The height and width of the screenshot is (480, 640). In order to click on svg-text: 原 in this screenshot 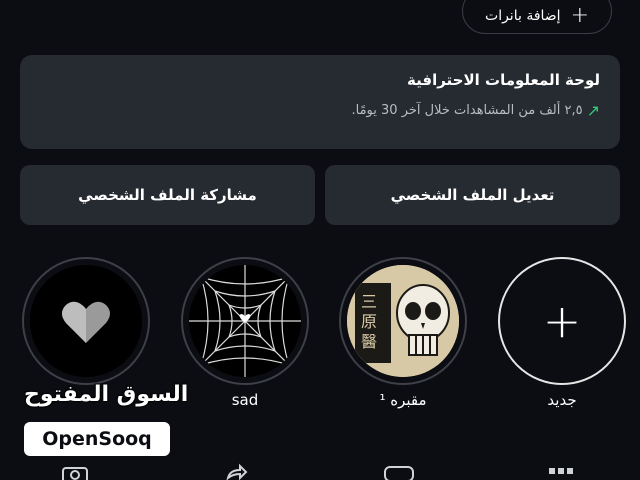, I will do `click(369, 321)`.